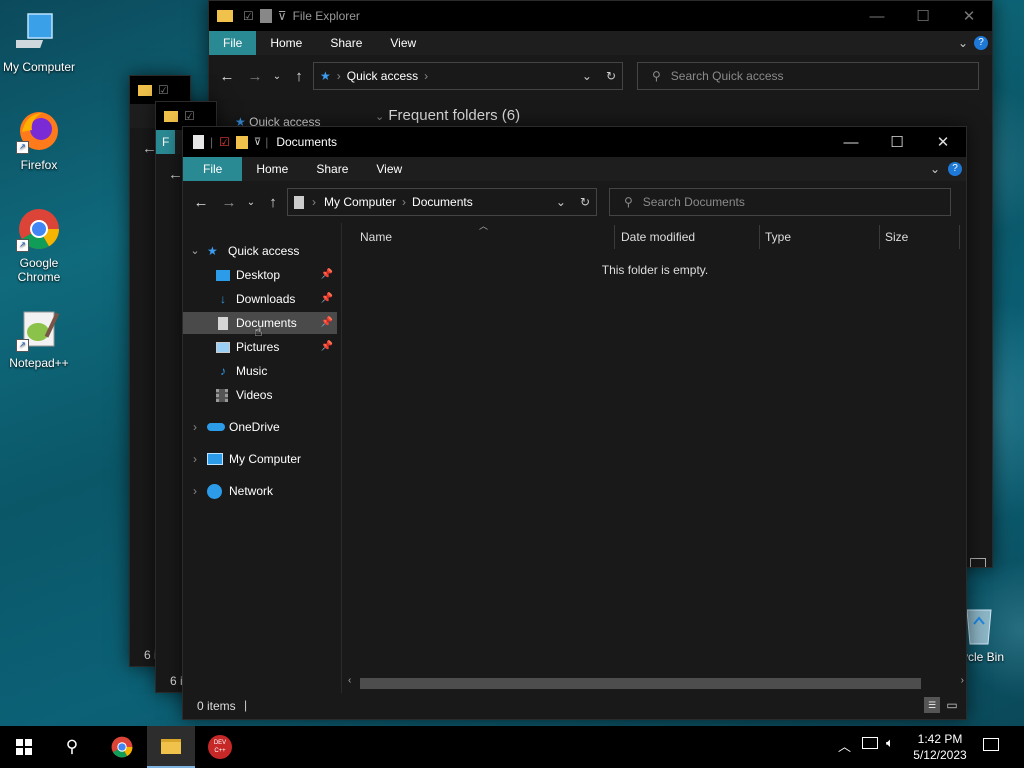  Describe the element at coordinates (260, 459) in the screenshot. I see `sidebar-item-my-computer: › My Computer` at that location.